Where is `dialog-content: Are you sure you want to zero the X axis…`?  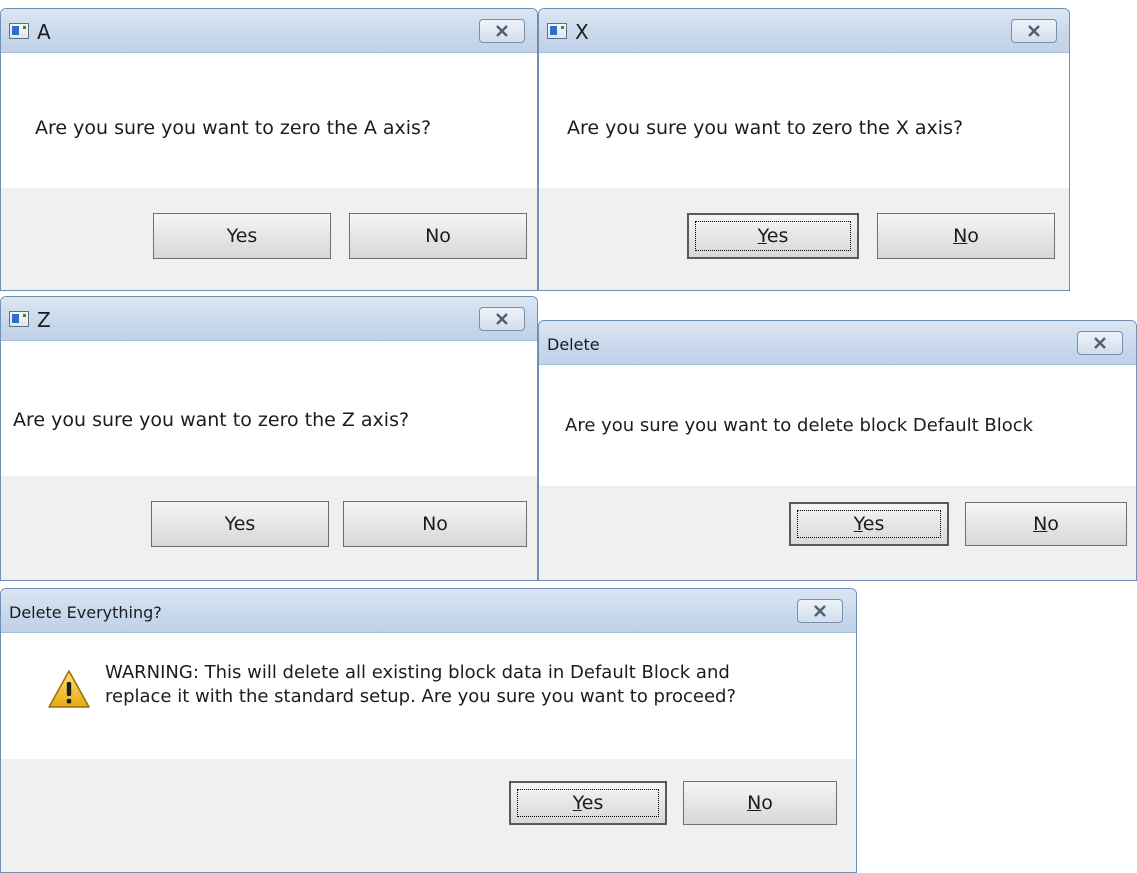
dialog-content: Are you sure you want to zero the X axis… is located at coordinates (804, 120).